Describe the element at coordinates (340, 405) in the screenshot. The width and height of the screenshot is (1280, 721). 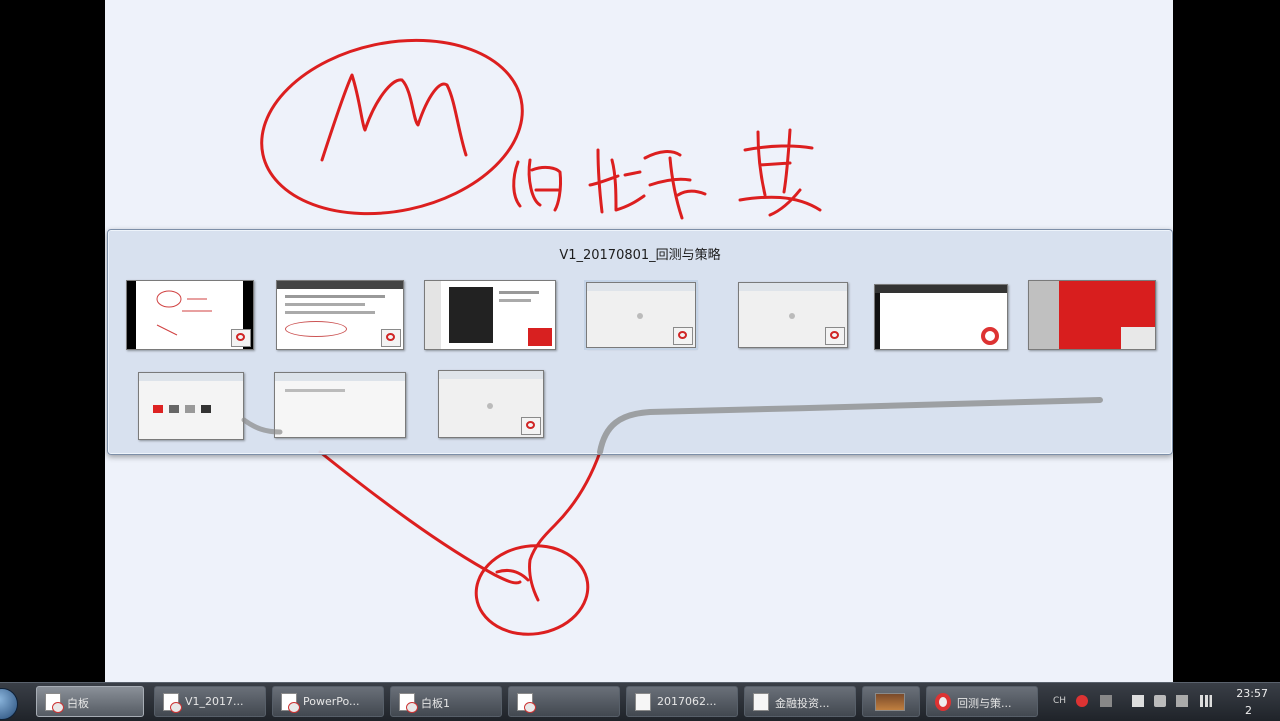
I see `window-thumb-editor` at that location.